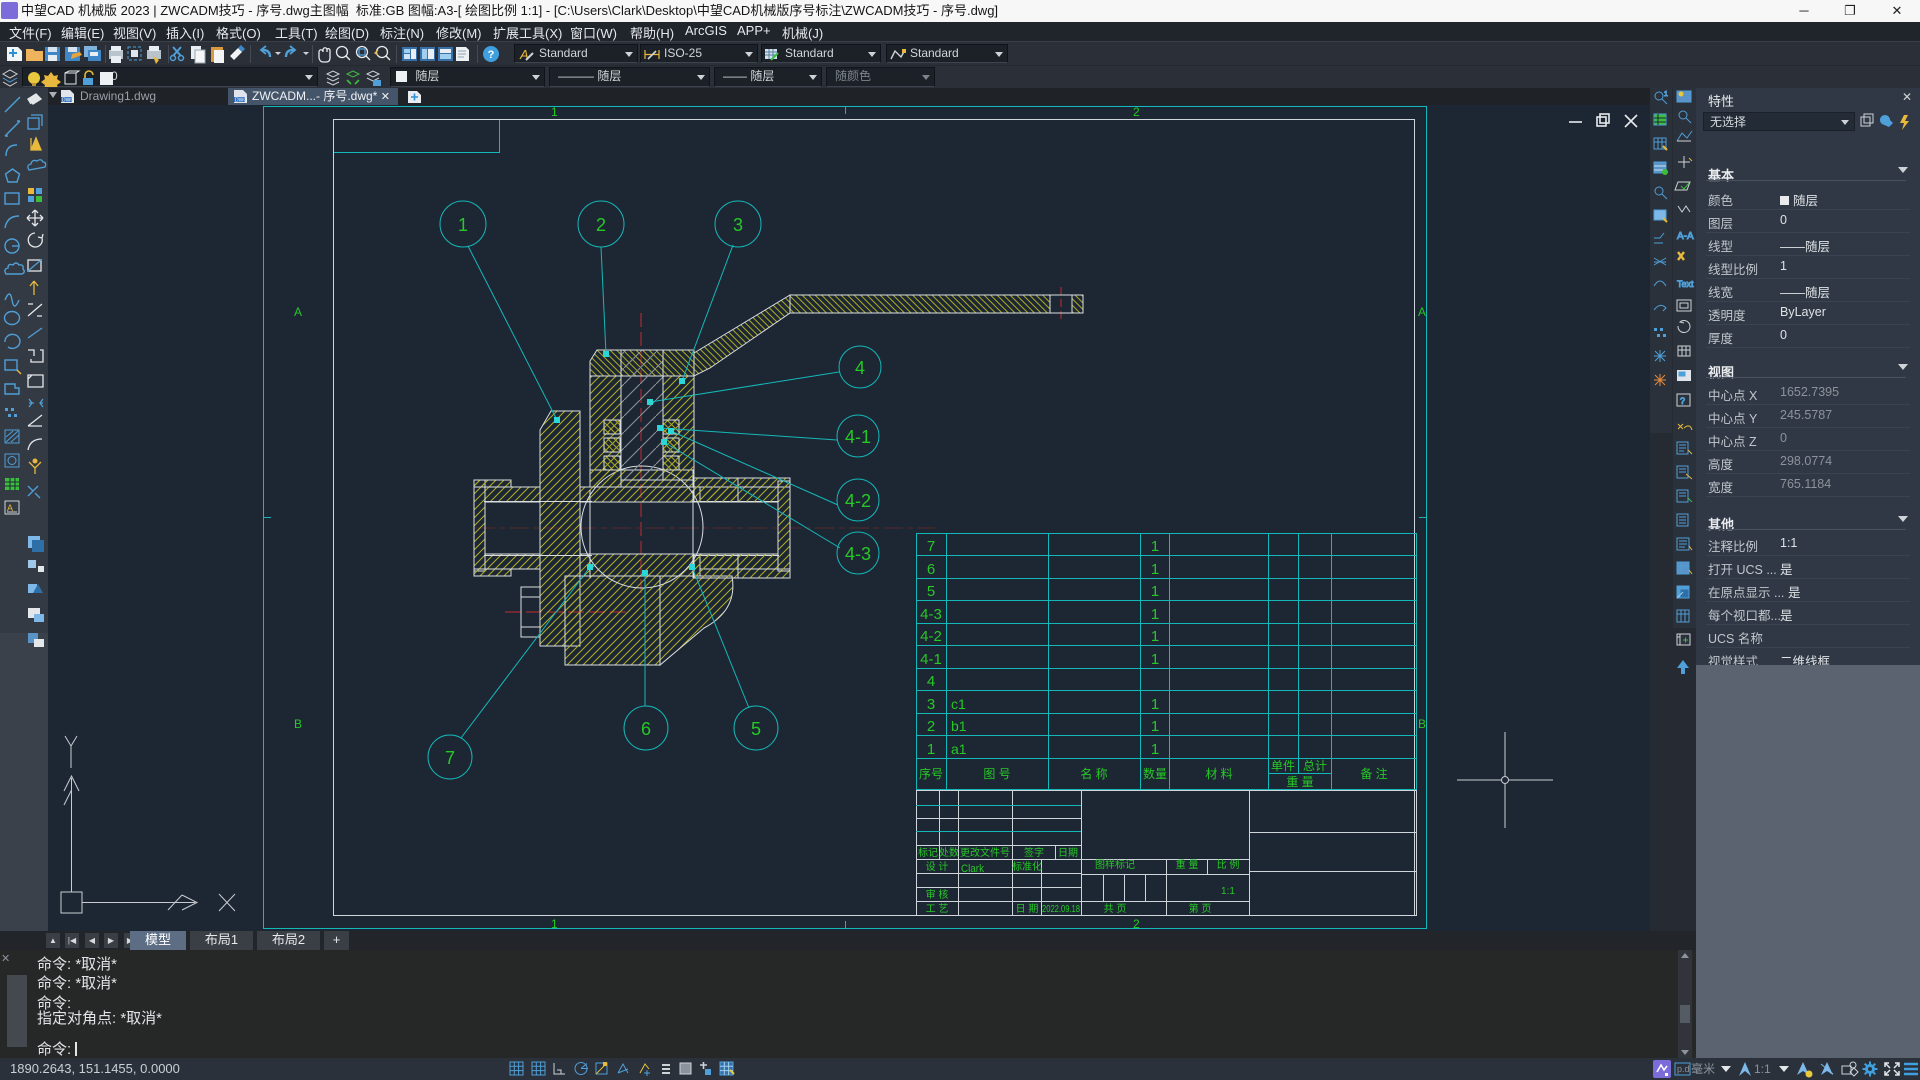 This screenshot has width=1920, height=1080. What do you see at coordinates (931, 773) in the screenshot?
I see `svg-text: 序号` at bounding box center [931, 773].